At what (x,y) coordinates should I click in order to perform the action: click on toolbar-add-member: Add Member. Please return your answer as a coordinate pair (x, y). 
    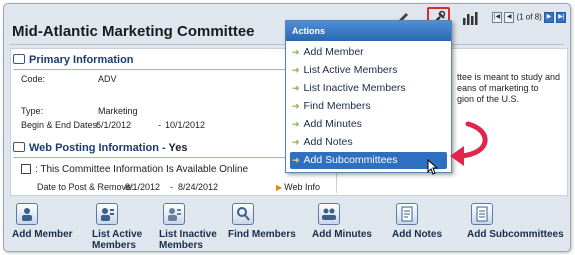
    Looking at the image, I should click on (42, 221).